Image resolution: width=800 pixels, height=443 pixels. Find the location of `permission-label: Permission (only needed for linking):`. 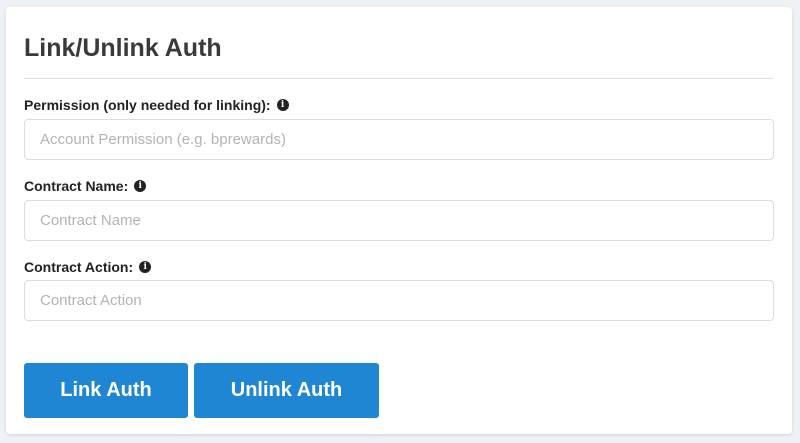

permission-label: Permission (only needed for linking): is located at coordinates (147, 105).